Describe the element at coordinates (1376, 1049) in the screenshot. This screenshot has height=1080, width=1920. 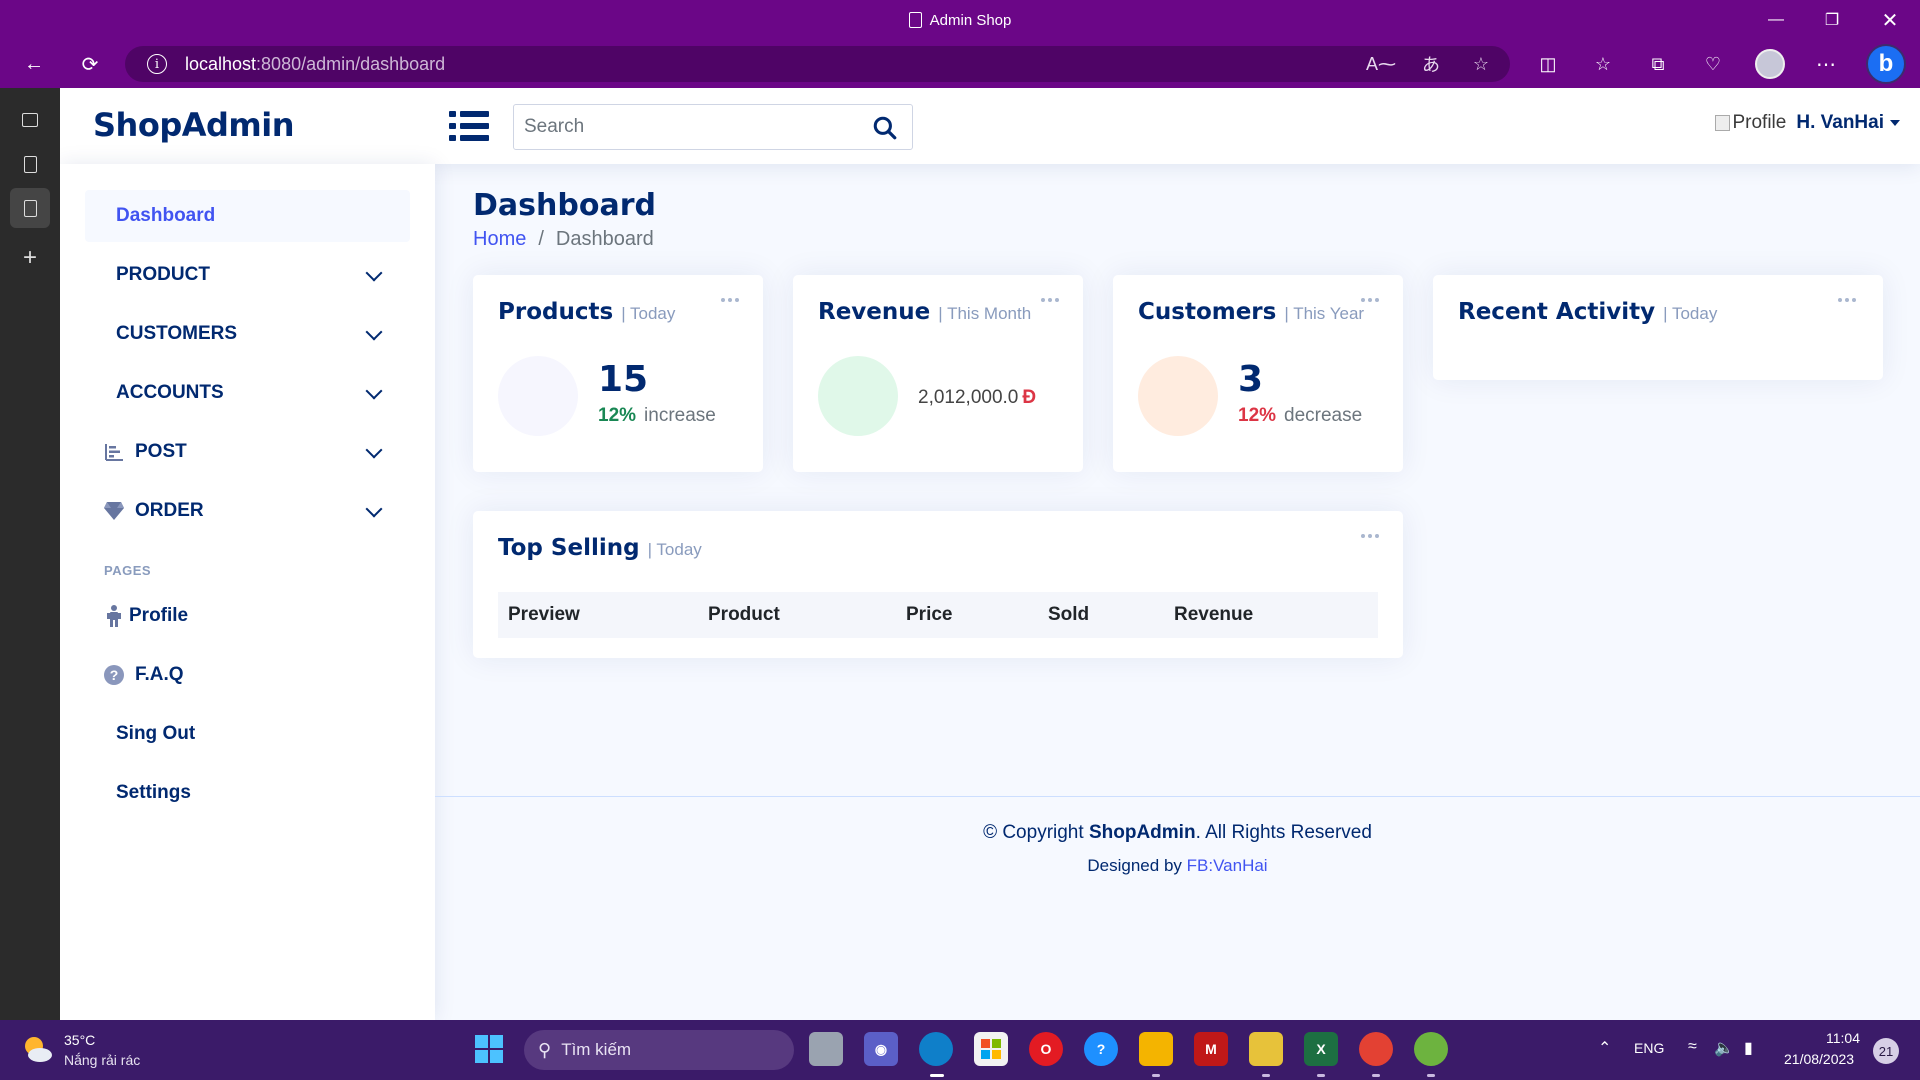
I see `chrome-icon` at that location.